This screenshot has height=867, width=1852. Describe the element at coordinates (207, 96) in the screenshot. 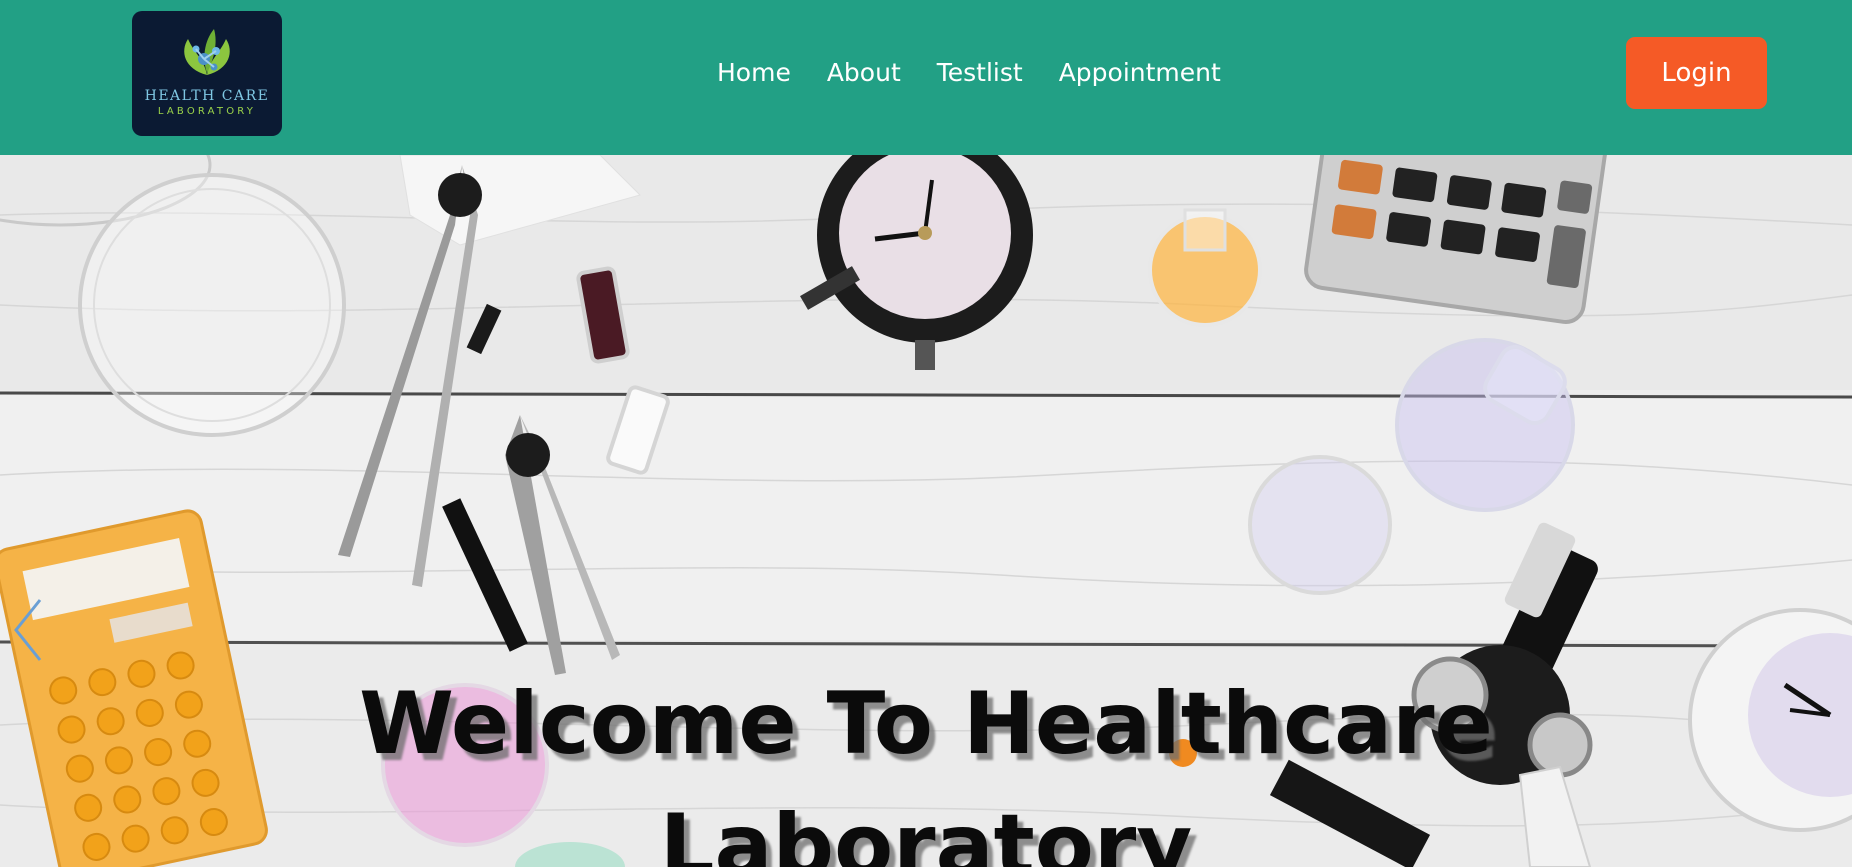

I see `brand-name-line1: HEALTH CARE` at that location.